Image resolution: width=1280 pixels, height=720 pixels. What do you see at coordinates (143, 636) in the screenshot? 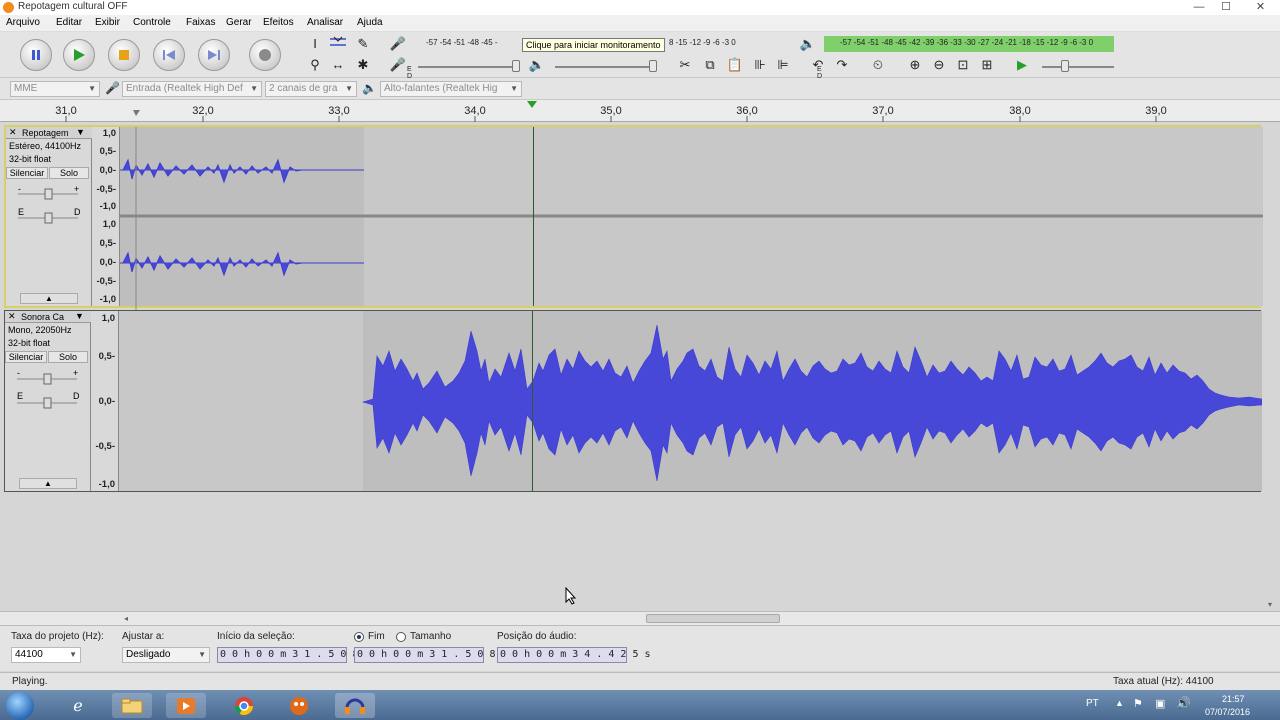
I see `snap-label: Ajustar a:` at bounding box center [143, 636].